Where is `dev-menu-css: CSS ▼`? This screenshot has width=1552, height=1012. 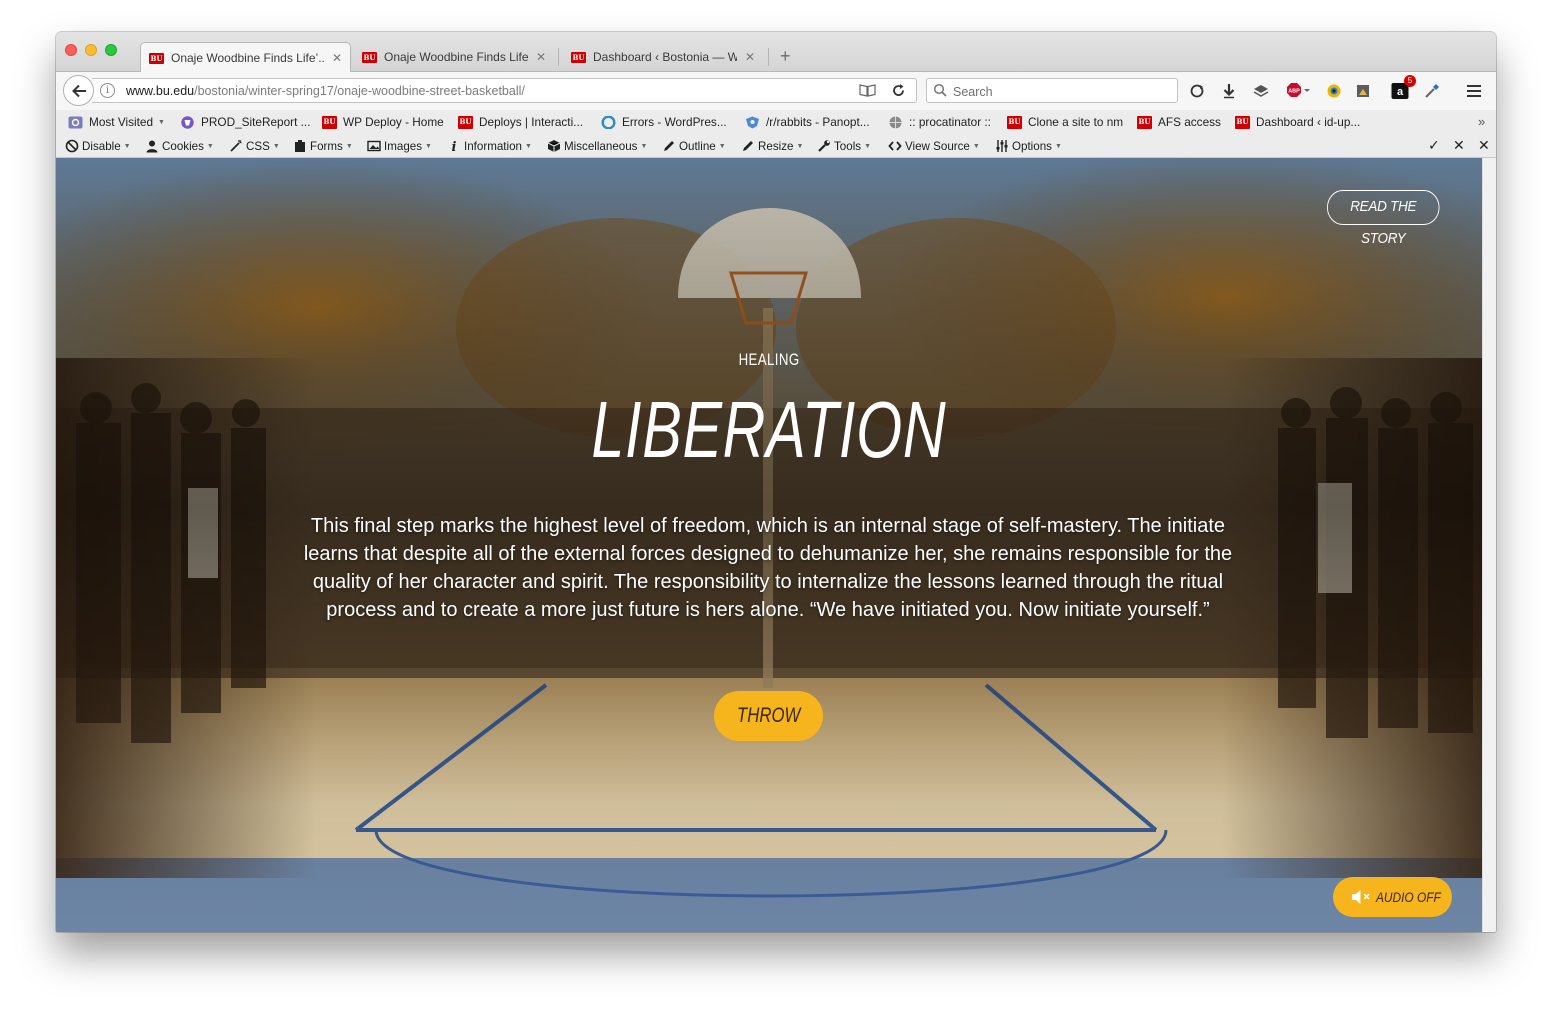 dev-menu-css: CSS ▼ is located at coordinates (254, 146).